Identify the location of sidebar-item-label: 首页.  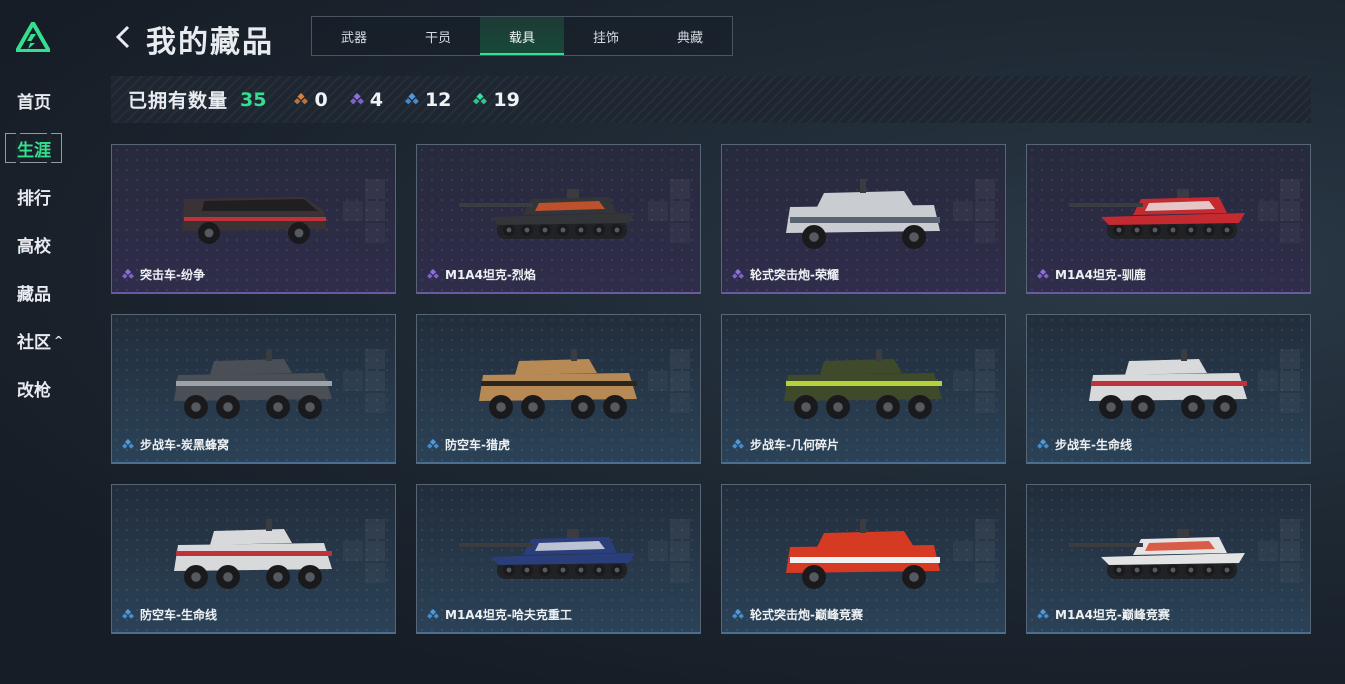
(34, 102).